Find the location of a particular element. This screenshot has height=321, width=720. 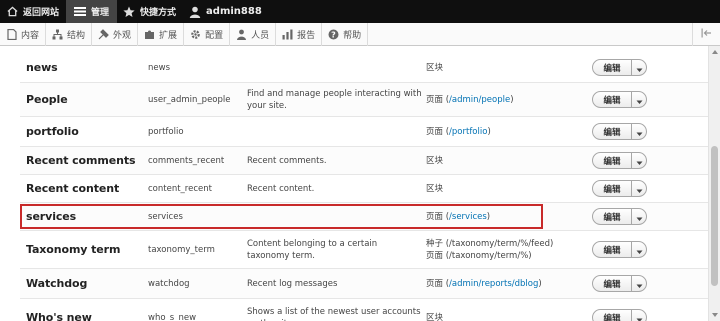

display-type-suffix: ) is located at coordinates (512, 99).